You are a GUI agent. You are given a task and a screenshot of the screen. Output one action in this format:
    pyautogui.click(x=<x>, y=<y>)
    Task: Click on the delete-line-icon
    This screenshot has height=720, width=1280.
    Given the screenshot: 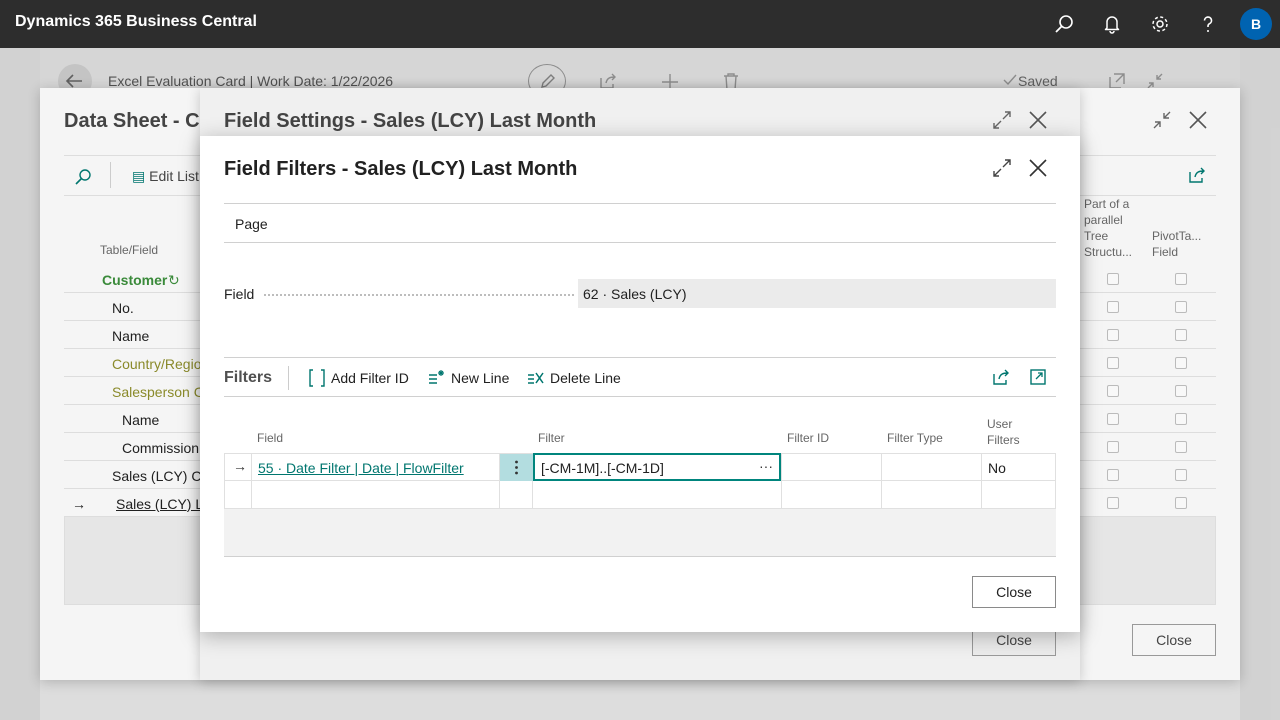 What is the action you would take?
    pyautogui.click(x=536, y=378)
    